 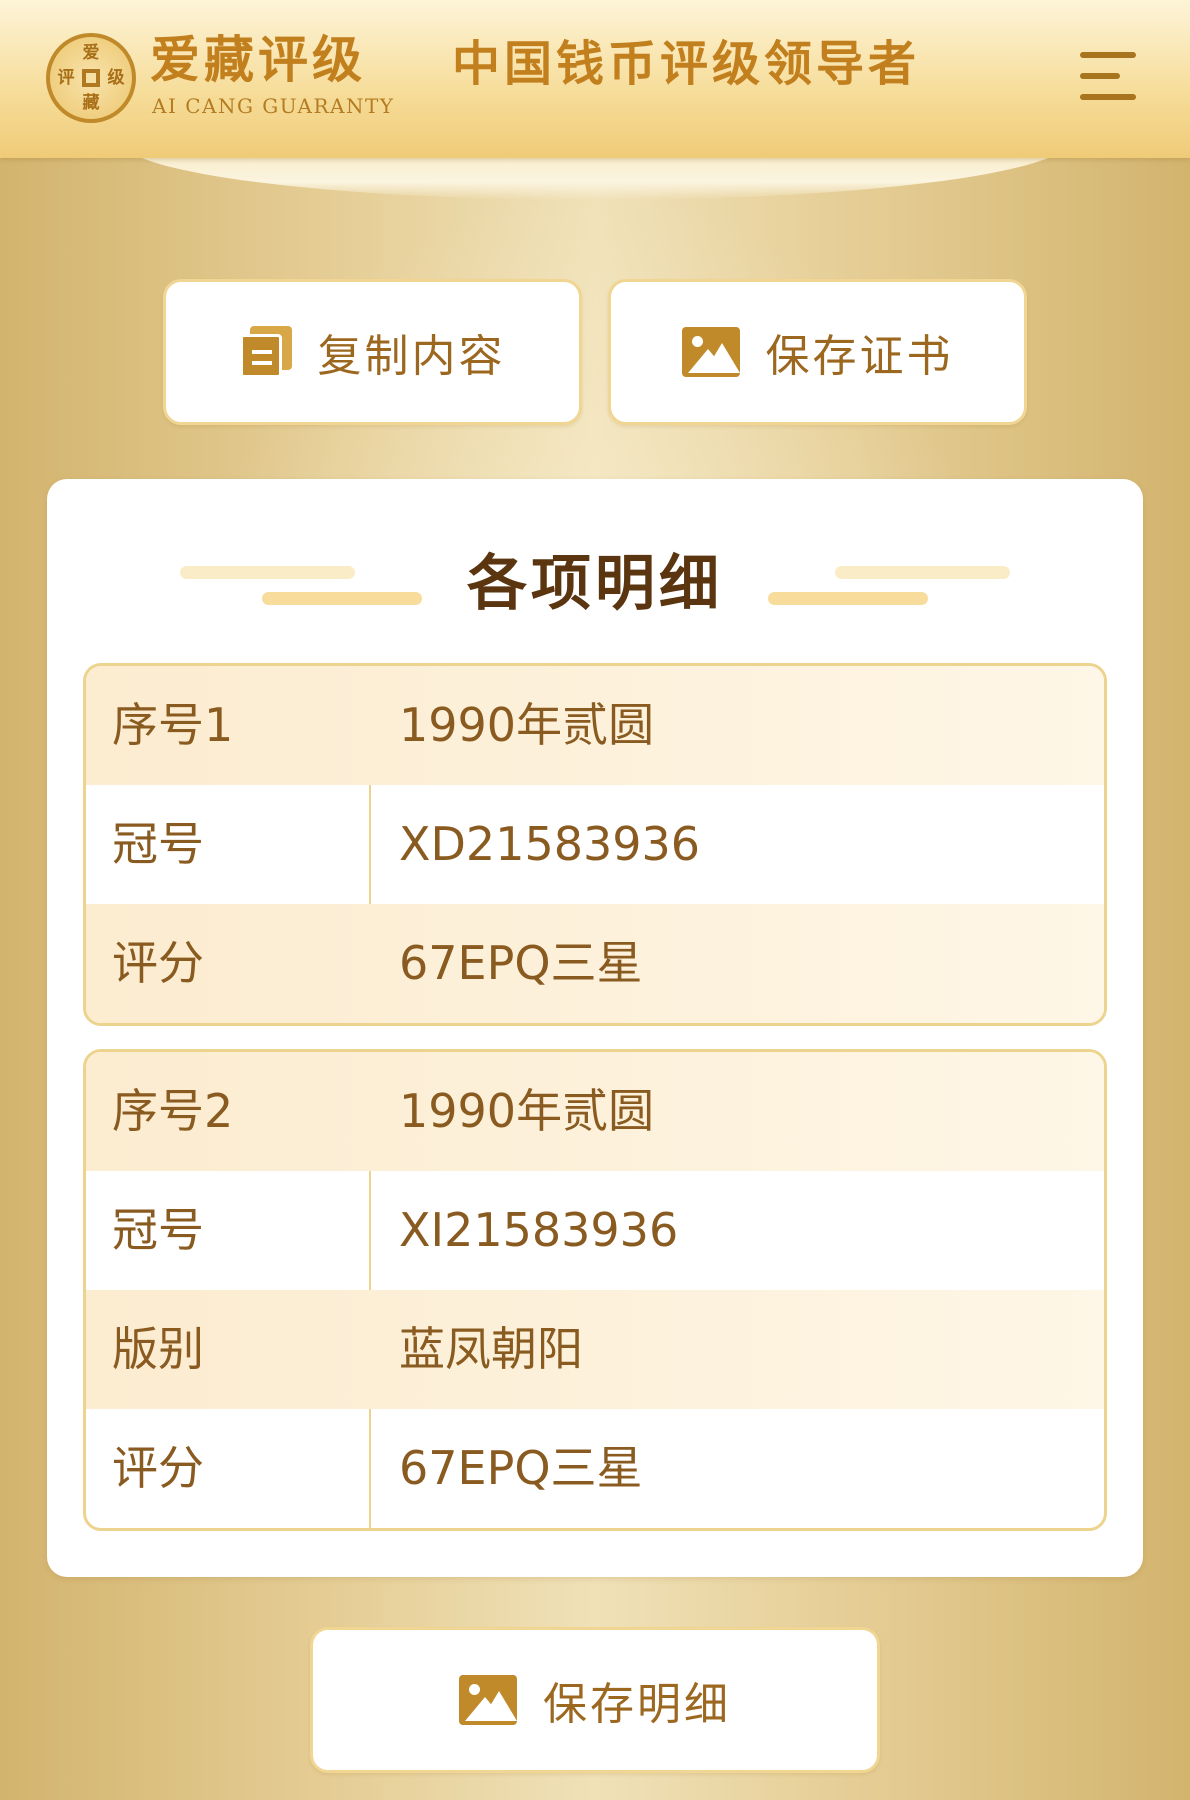 I want to click on table-row: 版别 蓝凤朝阳, so click(x=595, y=1349).